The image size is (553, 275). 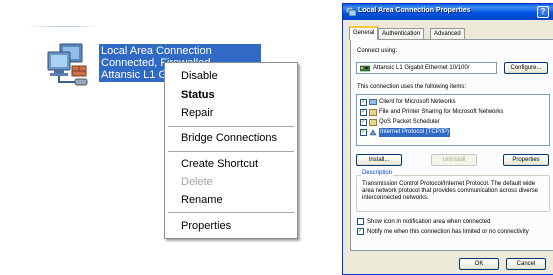 I want to click on component-label: Client for Microsoft Networks, so click(x=417, y=102).